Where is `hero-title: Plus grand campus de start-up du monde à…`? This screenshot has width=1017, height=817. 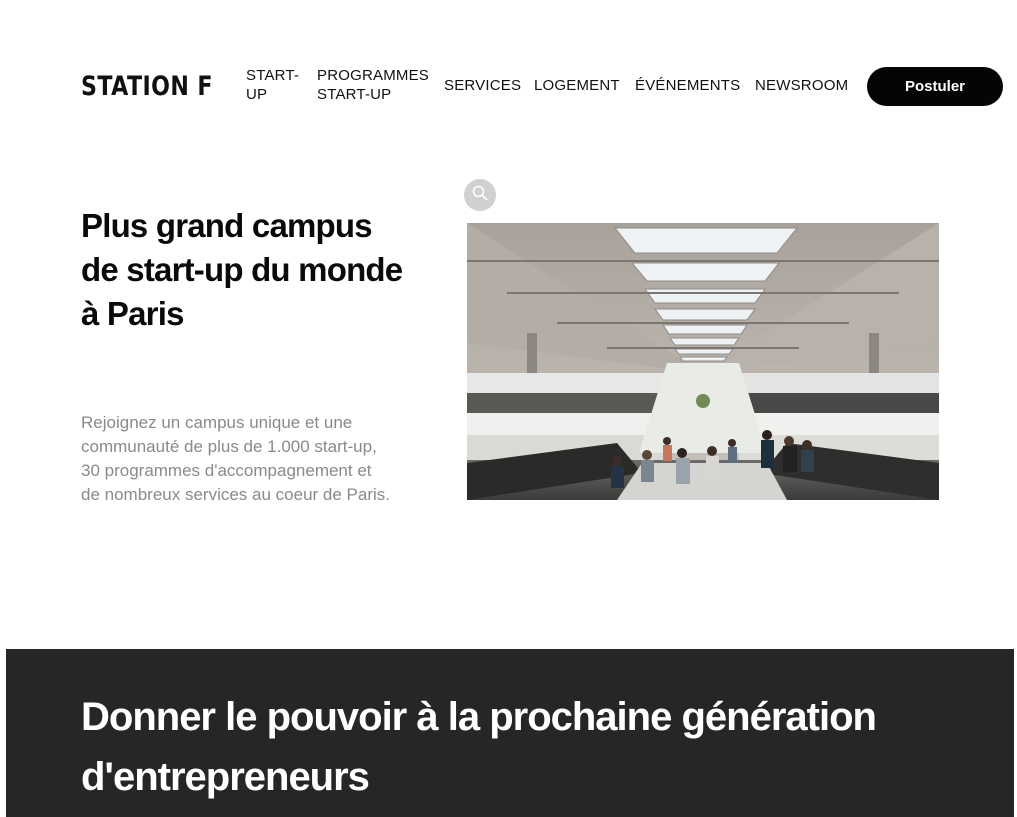
hero-title: Plus grand campus de start-up du monde à… is located at coordinates (242, 269).